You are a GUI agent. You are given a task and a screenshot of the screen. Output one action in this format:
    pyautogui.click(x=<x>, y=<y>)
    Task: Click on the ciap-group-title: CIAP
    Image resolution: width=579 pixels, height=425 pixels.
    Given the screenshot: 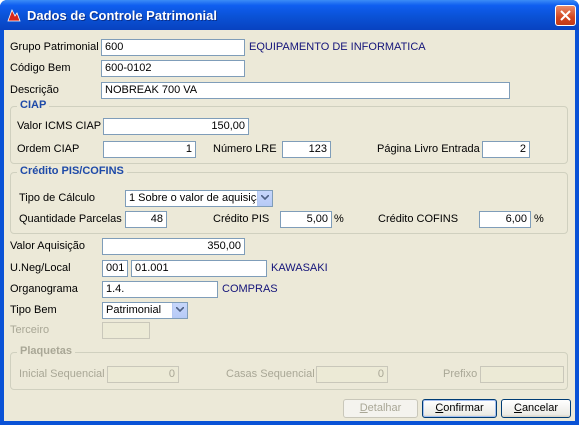 What is the action you would take?
    pyautogui.click(x=33, y=105)
    